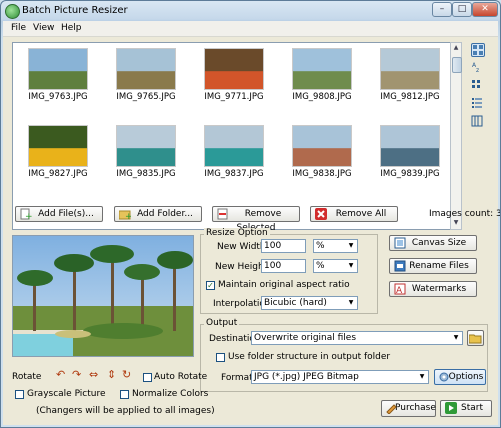 Image resolution: width=501 pixels, height=428 pixels. I want to click on preview-image, so click(103, 296).